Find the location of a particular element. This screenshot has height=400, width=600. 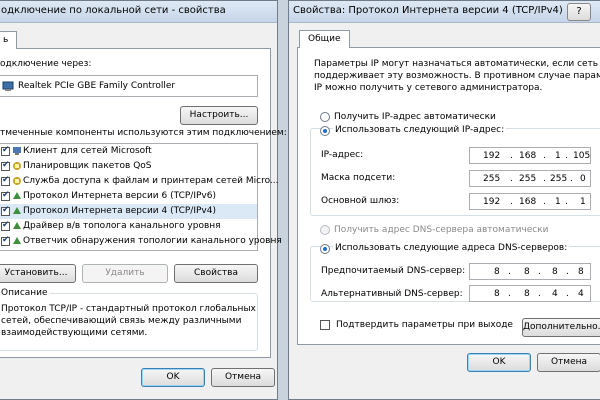

manual-dns-radio is located at coordinates (325, 249).